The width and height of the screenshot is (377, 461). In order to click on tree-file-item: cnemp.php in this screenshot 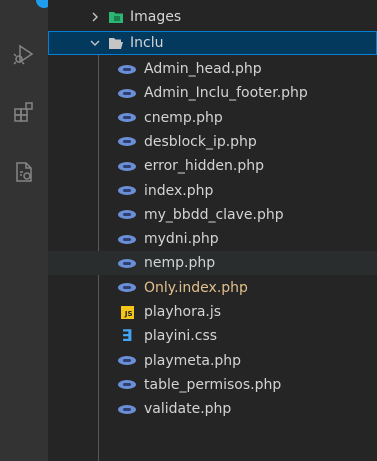, I will do `click(212, 118)`.